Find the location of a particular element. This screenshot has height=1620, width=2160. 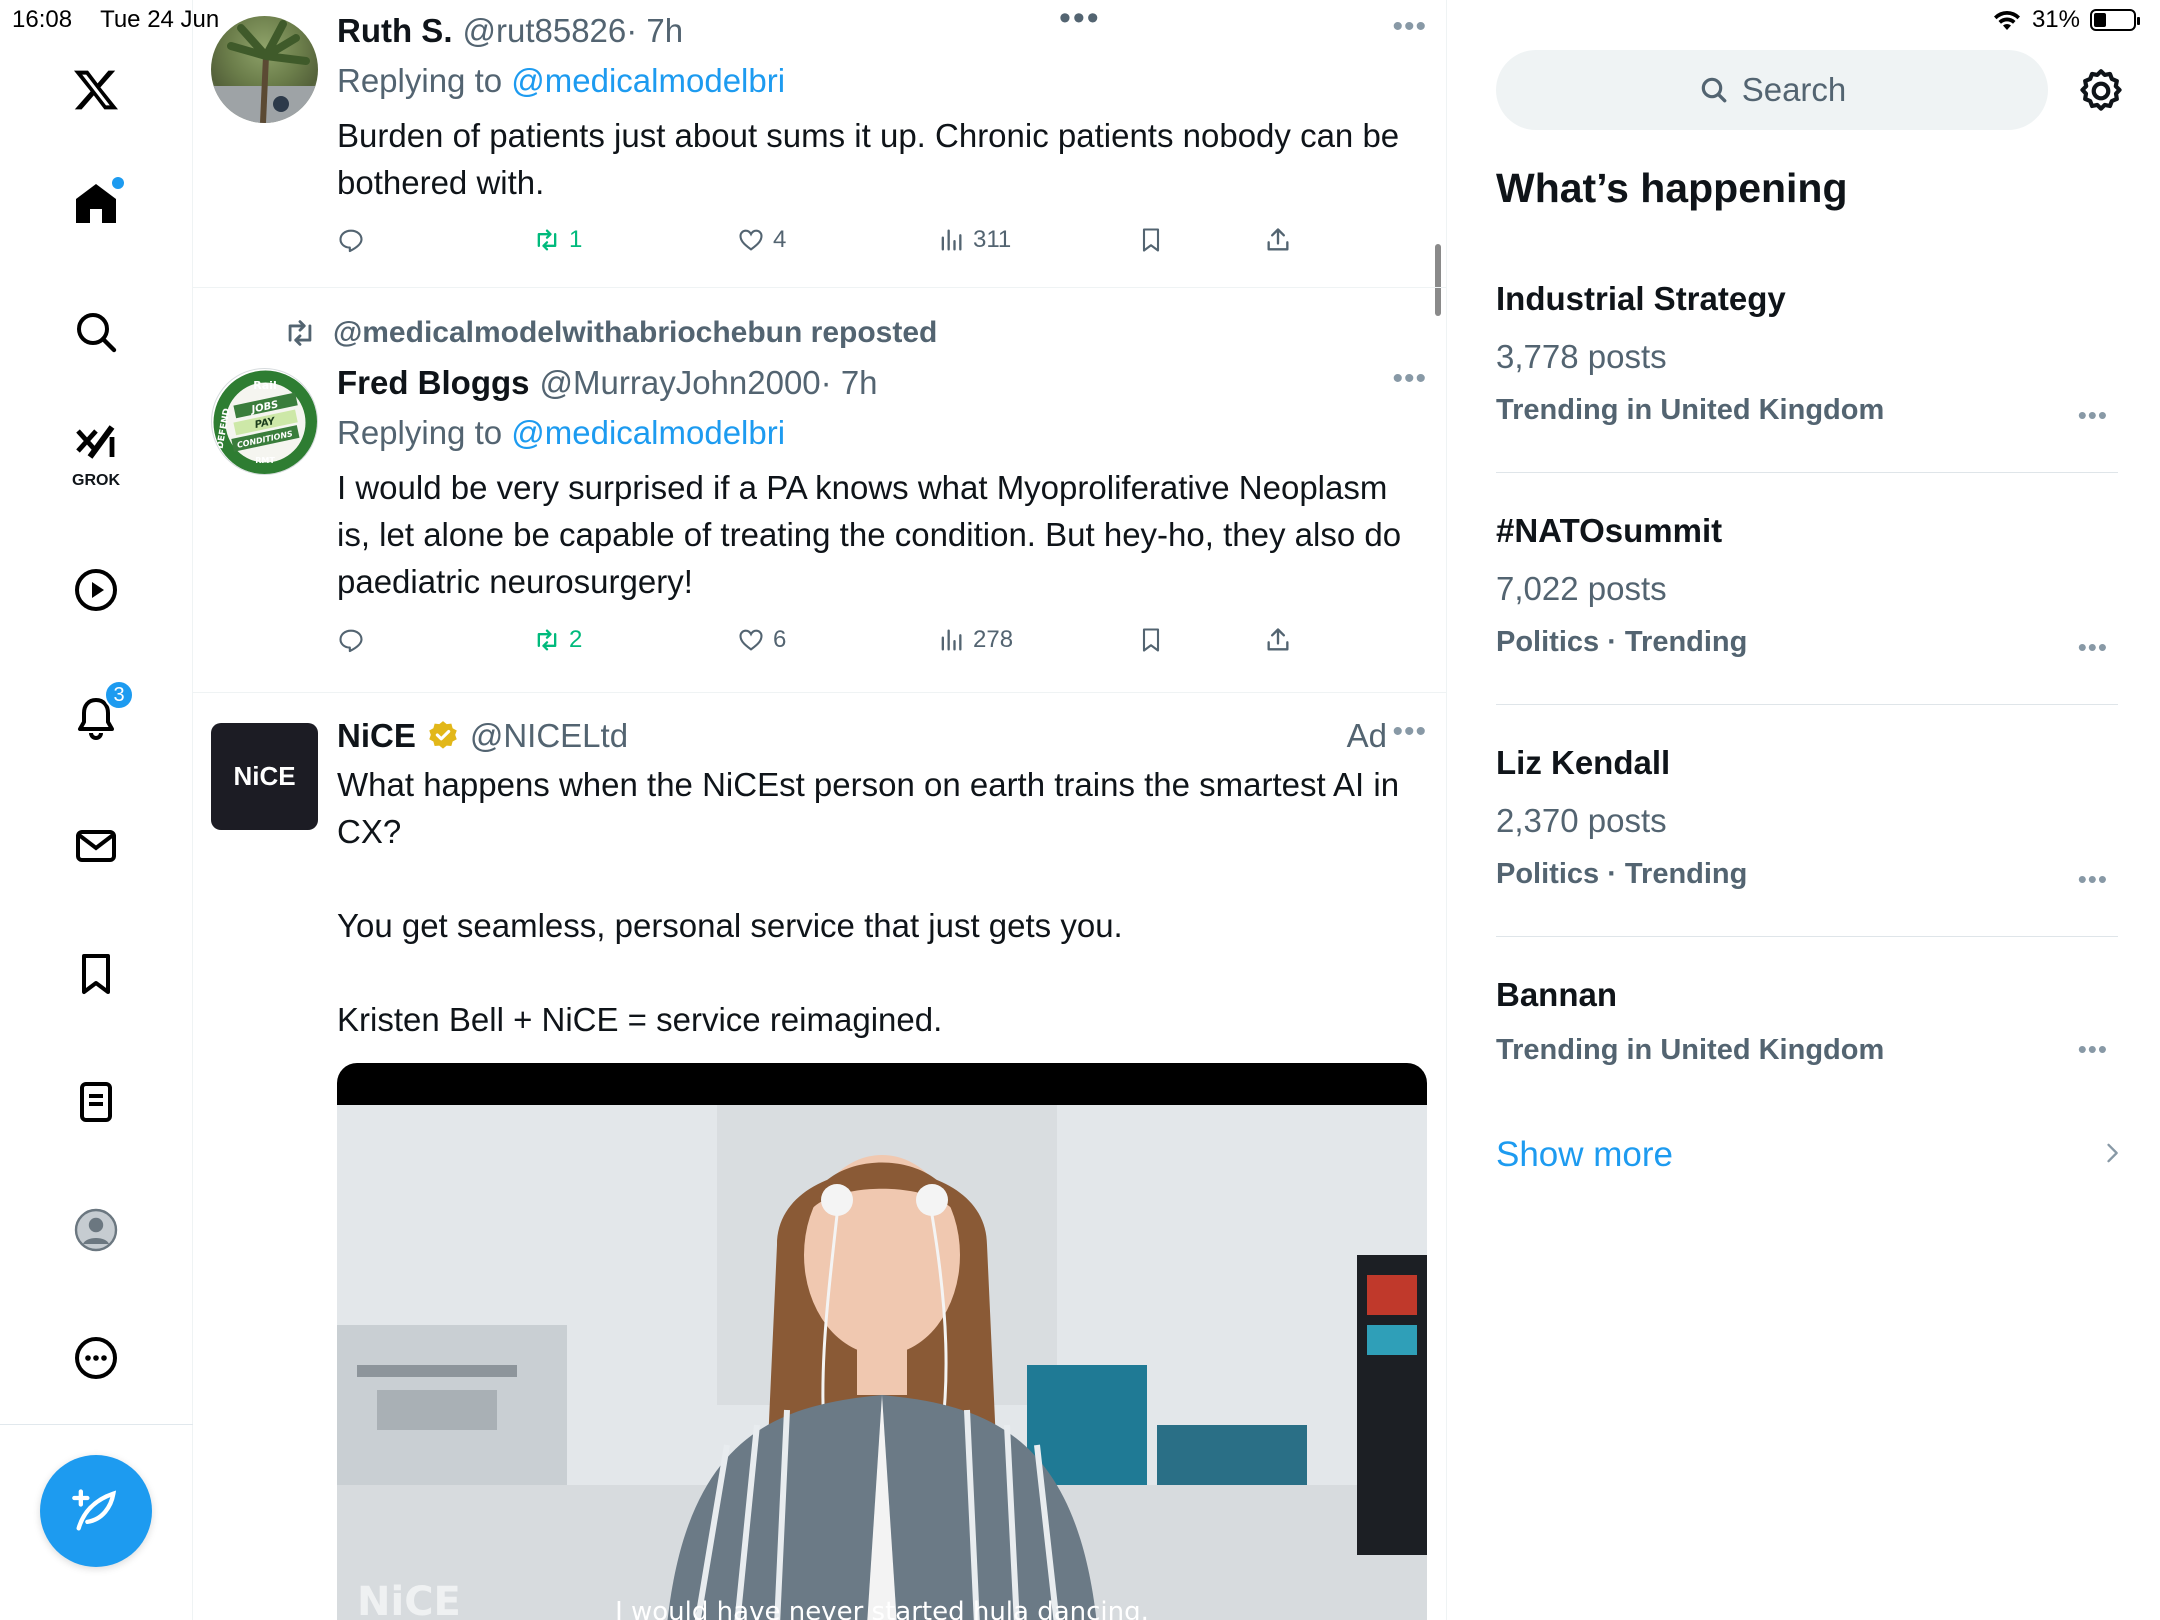

avatar: NiCE is located at coordinates (264, 776).